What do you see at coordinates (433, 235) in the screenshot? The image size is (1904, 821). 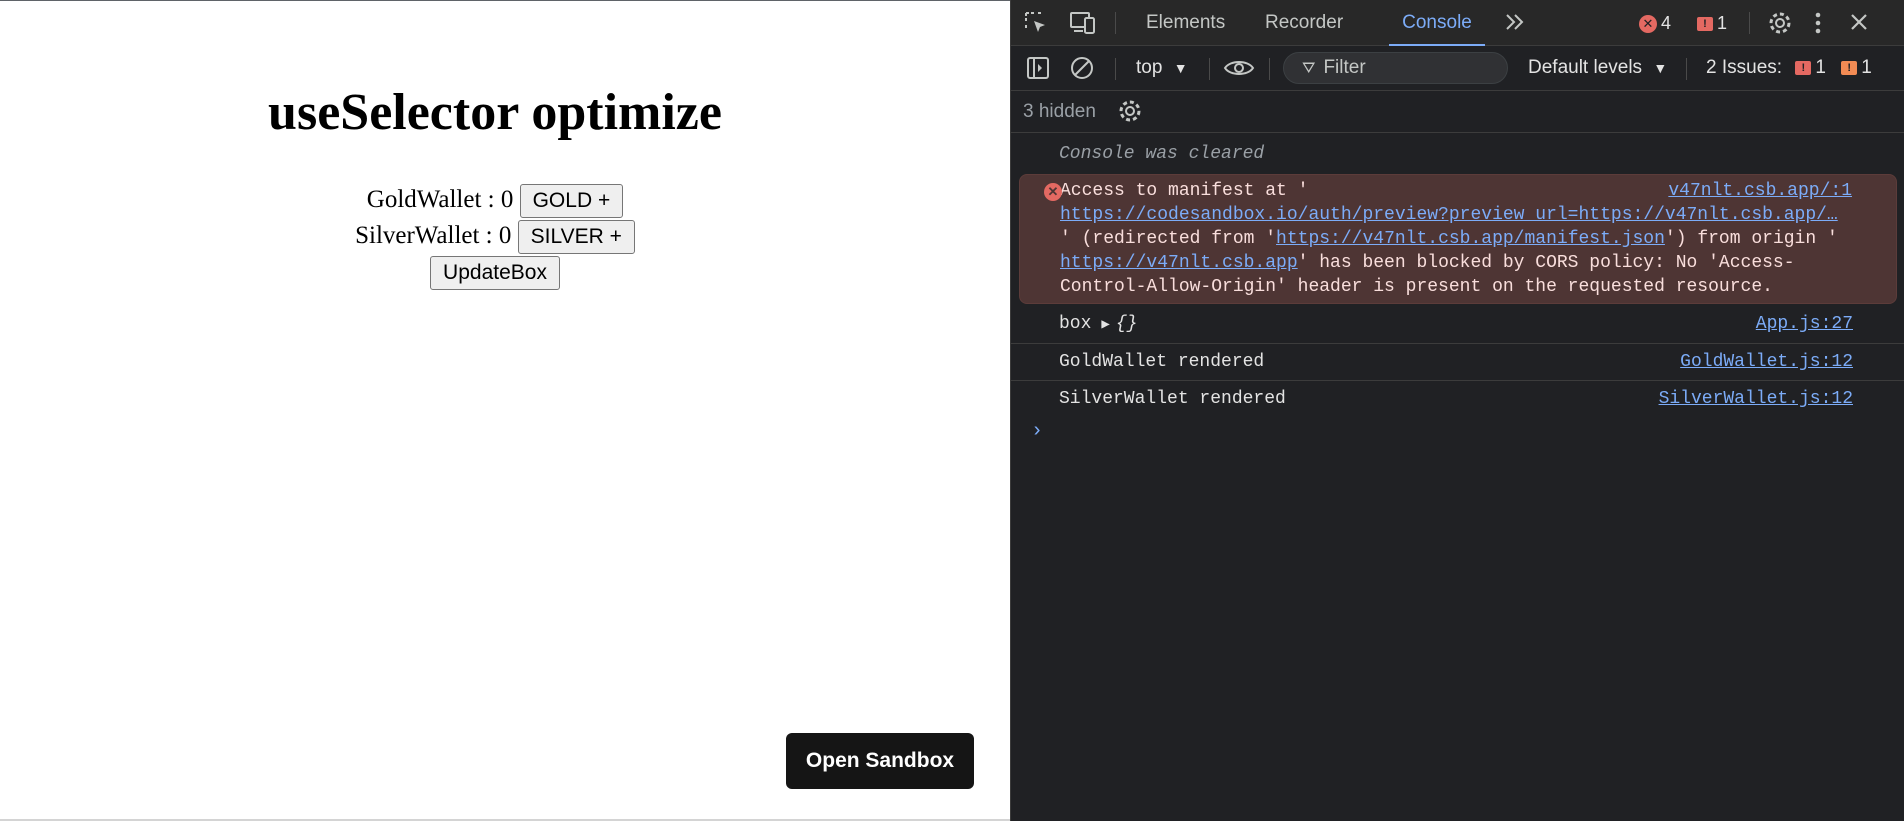 I see `silver-wallet-label: SilverWallet : 0` at bounding box center [433, 235].